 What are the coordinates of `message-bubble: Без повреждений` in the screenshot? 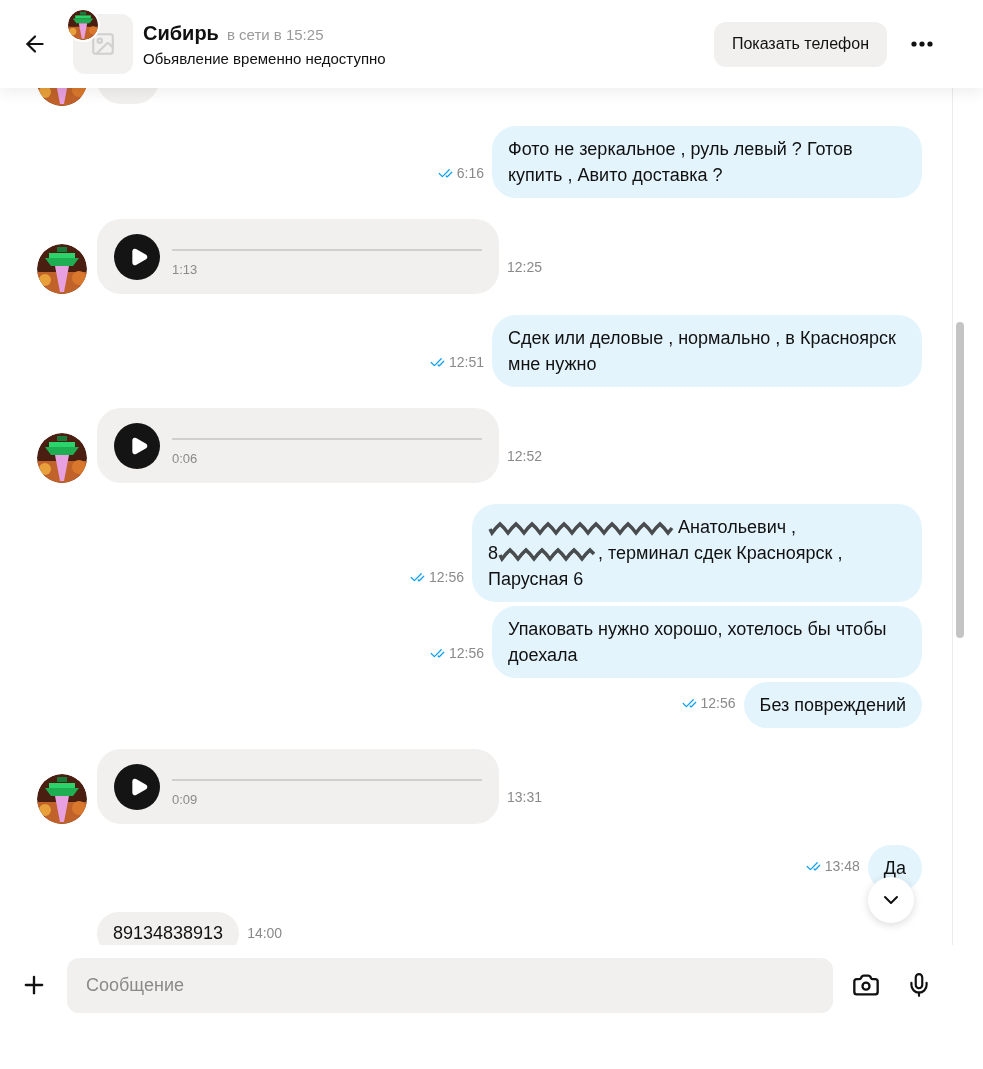 It's located at (832, 705).